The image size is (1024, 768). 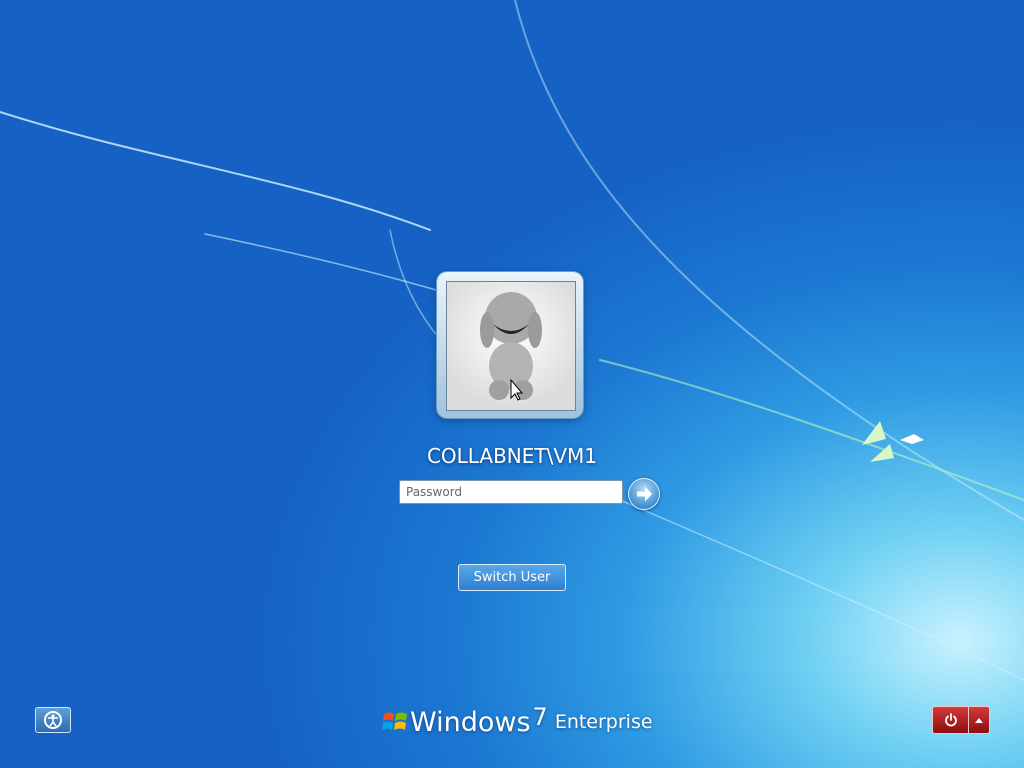 I want to click on windows-flag-icon, so click(x=394, y=721).